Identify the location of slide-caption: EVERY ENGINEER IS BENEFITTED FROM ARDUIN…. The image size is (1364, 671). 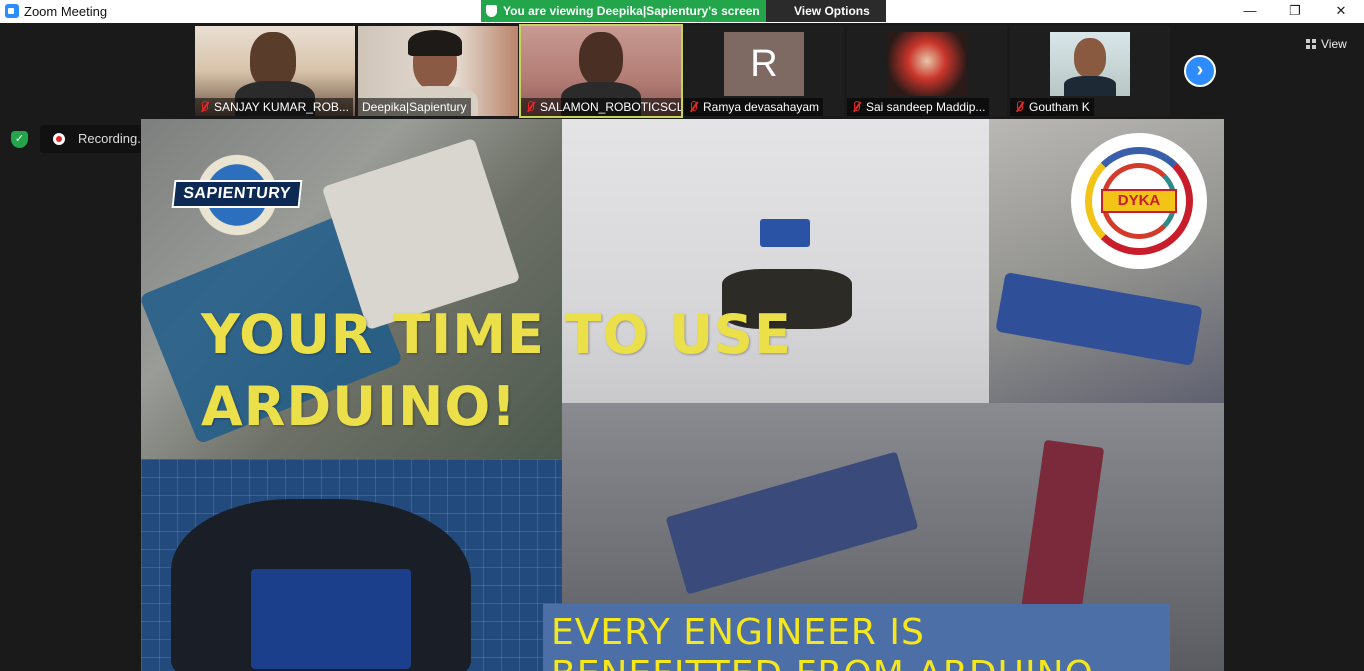
(856, 637).